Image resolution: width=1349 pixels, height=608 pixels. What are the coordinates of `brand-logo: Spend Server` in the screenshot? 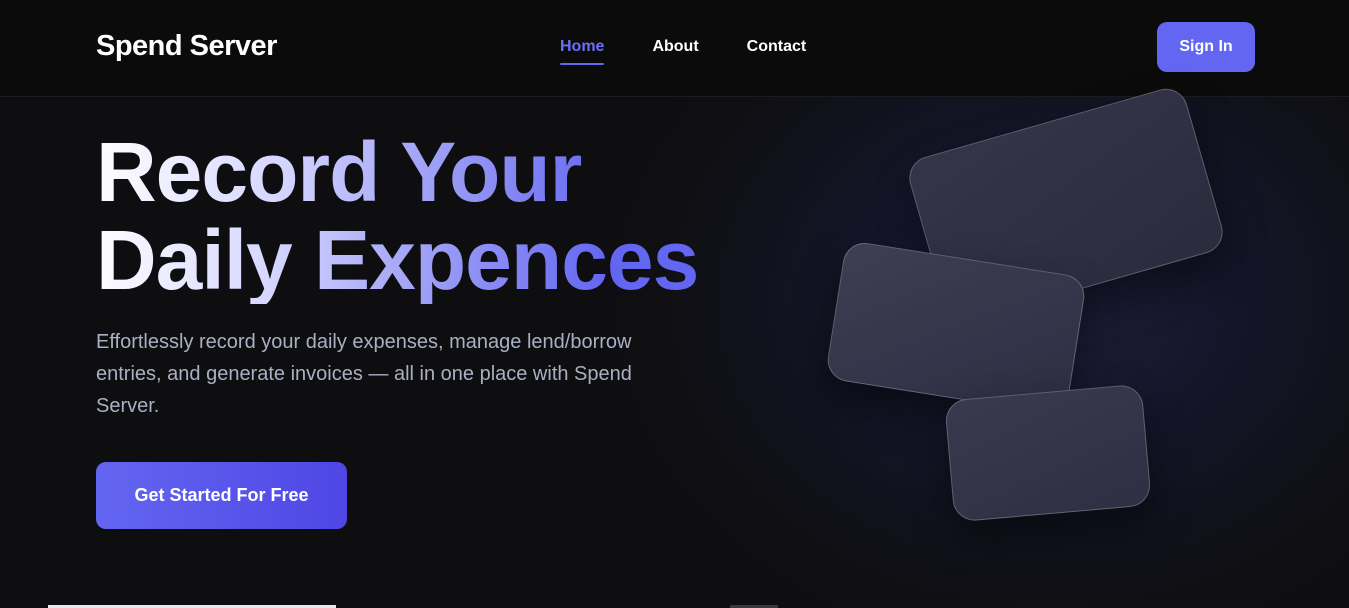 It's located at (186, 46).